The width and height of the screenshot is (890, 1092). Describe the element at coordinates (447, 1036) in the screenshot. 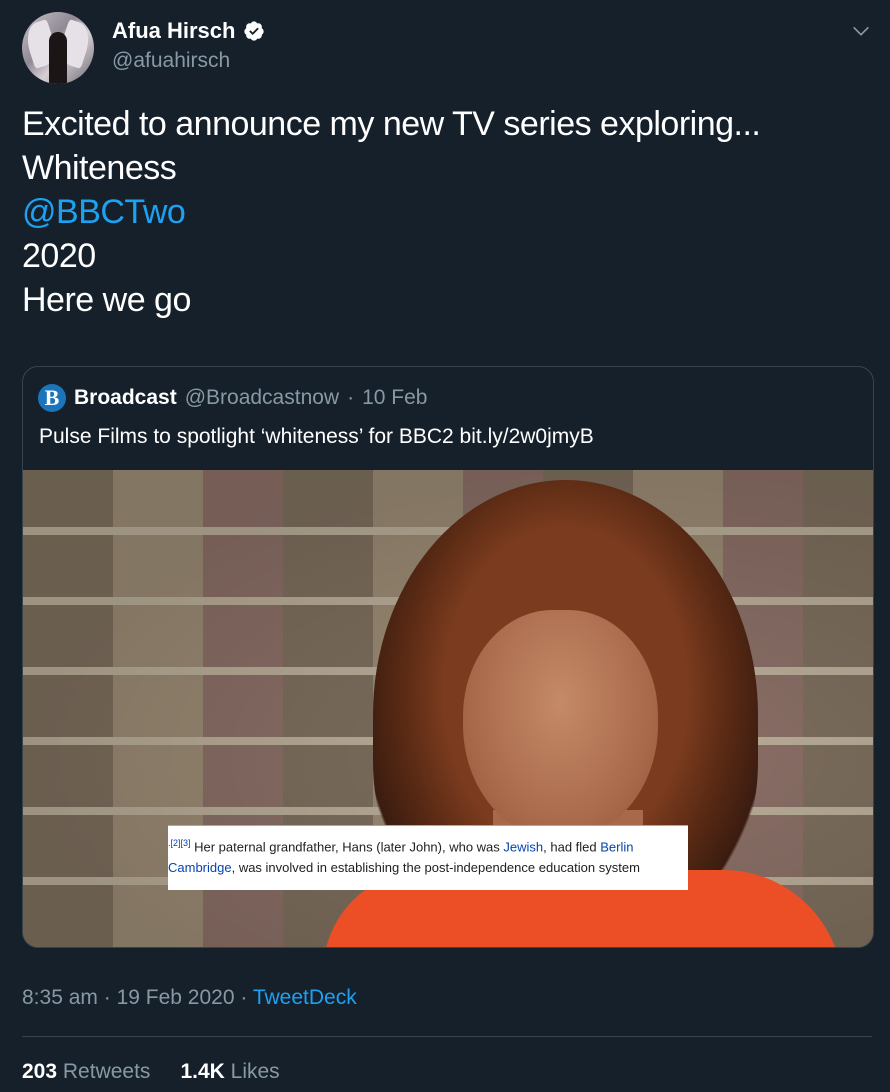

I see `divider` at that location.